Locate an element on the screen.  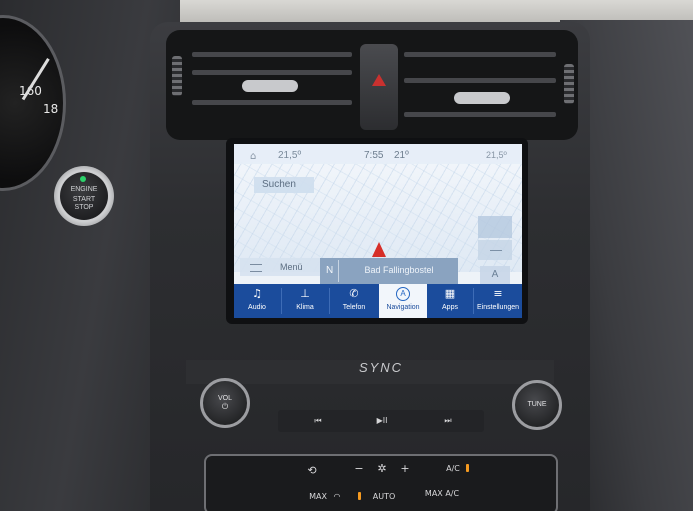
previous-track-icon: ⏮ is located at coordinates (318, 421).